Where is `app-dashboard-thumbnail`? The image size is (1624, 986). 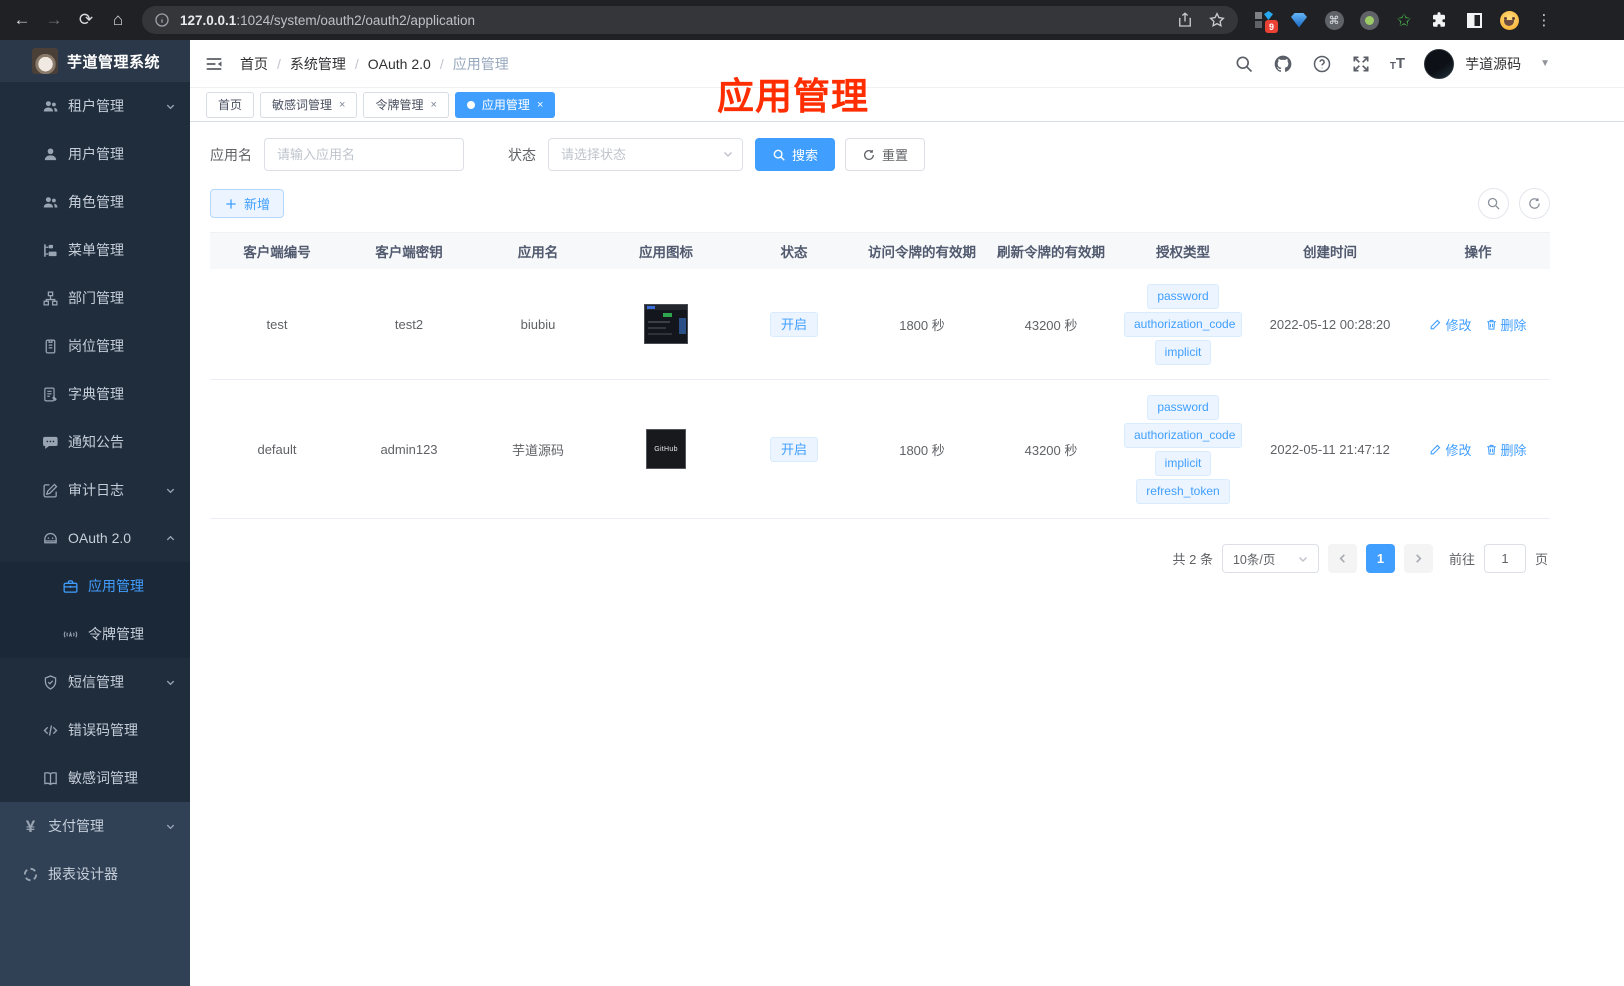
app-dashboard-thumbnail is located at coordinates (666, 324).